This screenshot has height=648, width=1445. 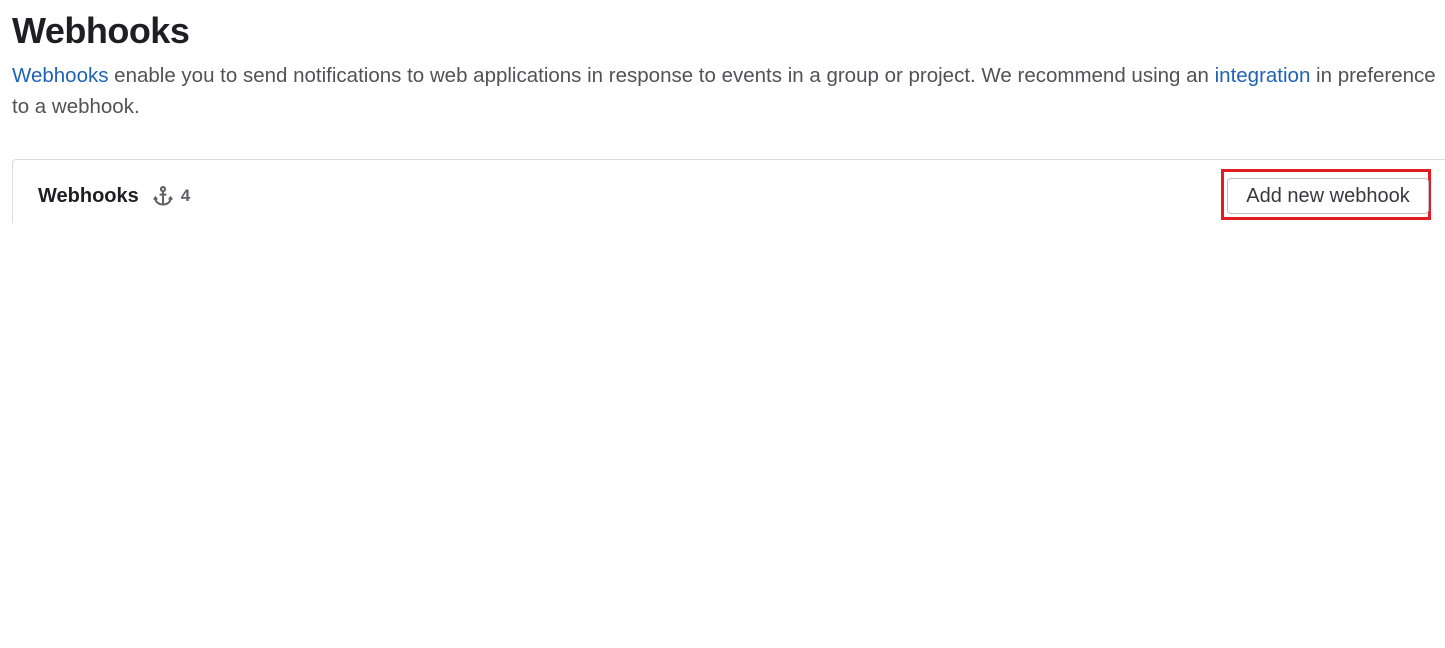 I want to click on webhook-count-badge: 4, so click(x=171, y=196).